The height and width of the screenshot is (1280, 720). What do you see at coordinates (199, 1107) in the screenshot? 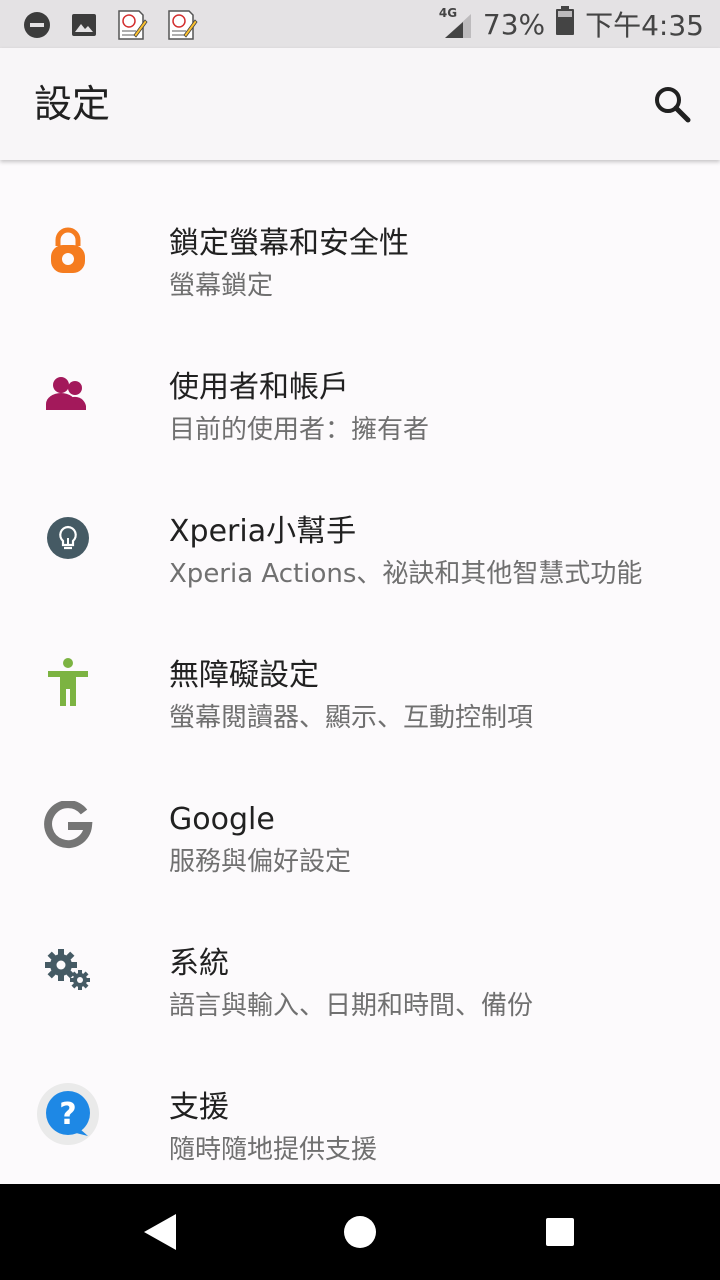
I see `item-title: 支援` at bounding box center [199, 1107].